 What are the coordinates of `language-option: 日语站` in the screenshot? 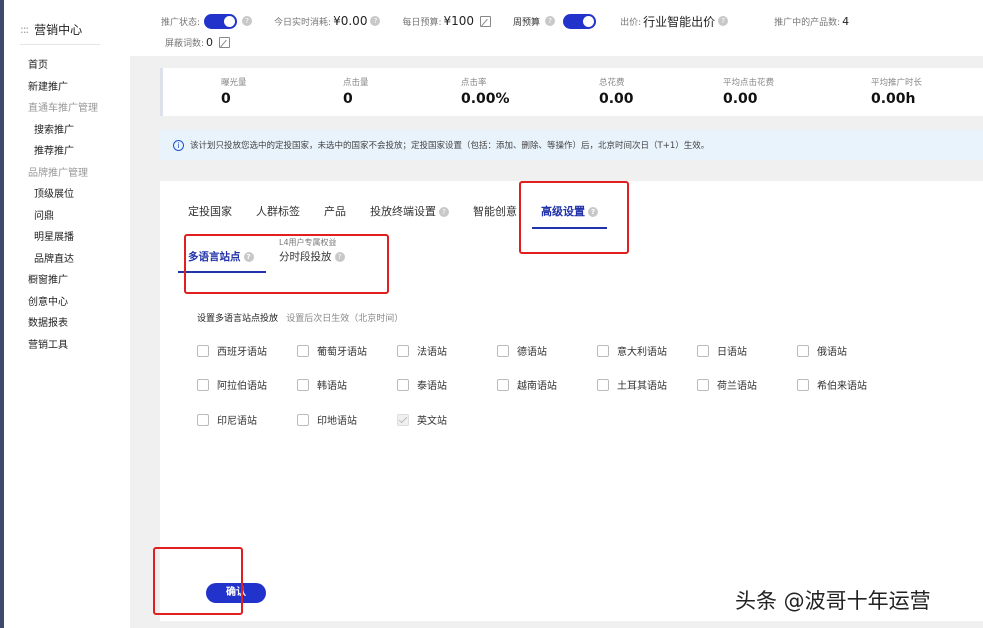 It's located at (722, 350).